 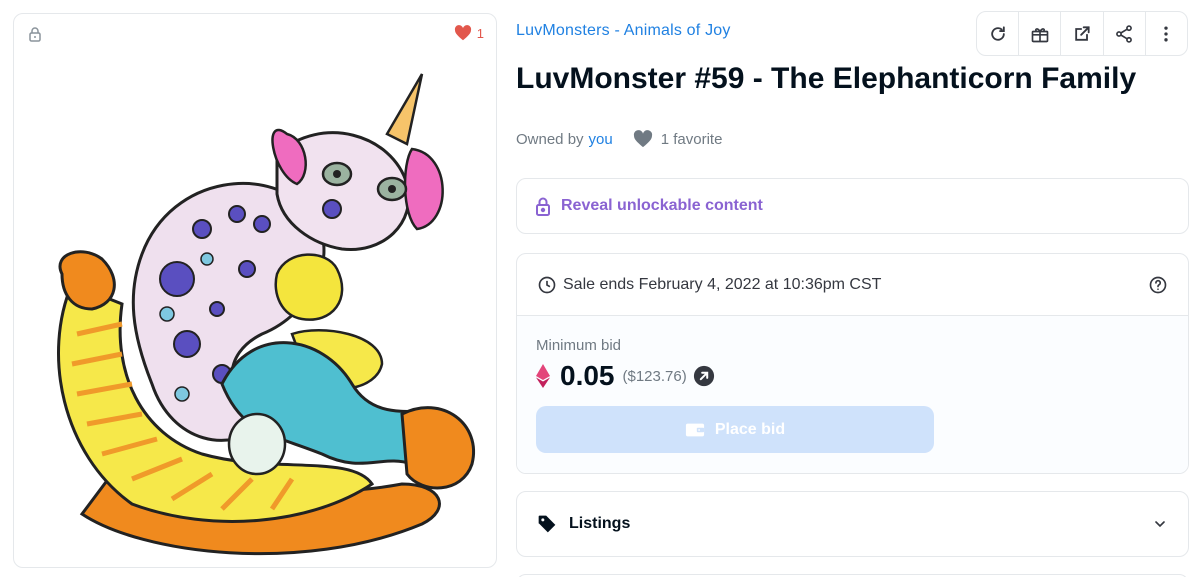 I want to click on refresh-button, so click(x=998, y=33).